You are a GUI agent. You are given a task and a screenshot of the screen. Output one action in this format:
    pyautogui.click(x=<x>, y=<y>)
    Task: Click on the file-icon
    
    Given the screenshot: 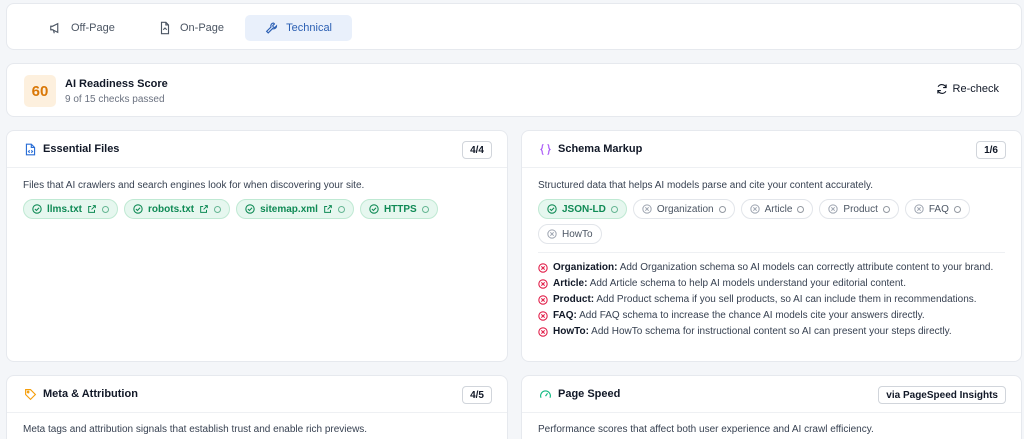 What is the action you would take?
    pyautogui.click(x=165, y=28)
    